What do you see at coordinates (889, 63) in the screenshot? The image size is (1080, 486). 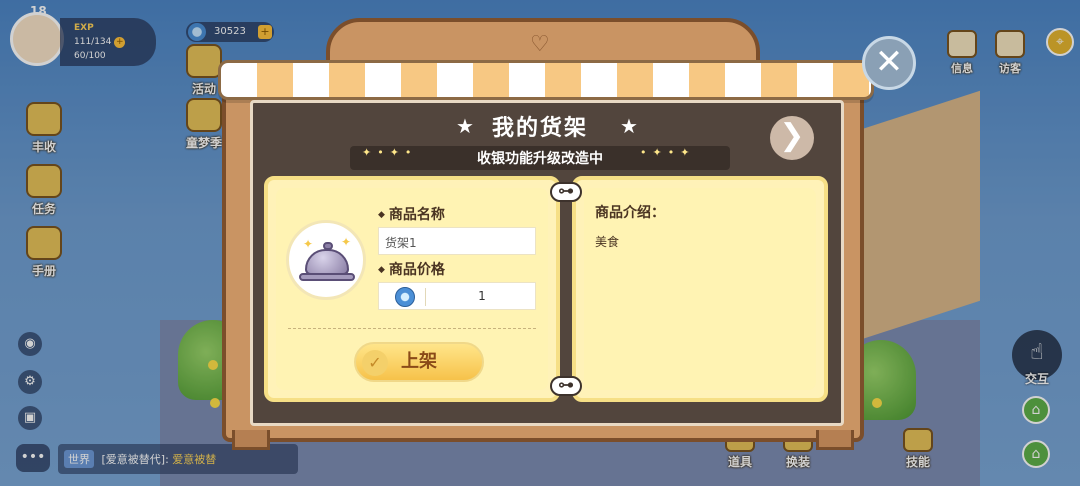 I see `close-button: ✕` at bounding box center [889, 63].